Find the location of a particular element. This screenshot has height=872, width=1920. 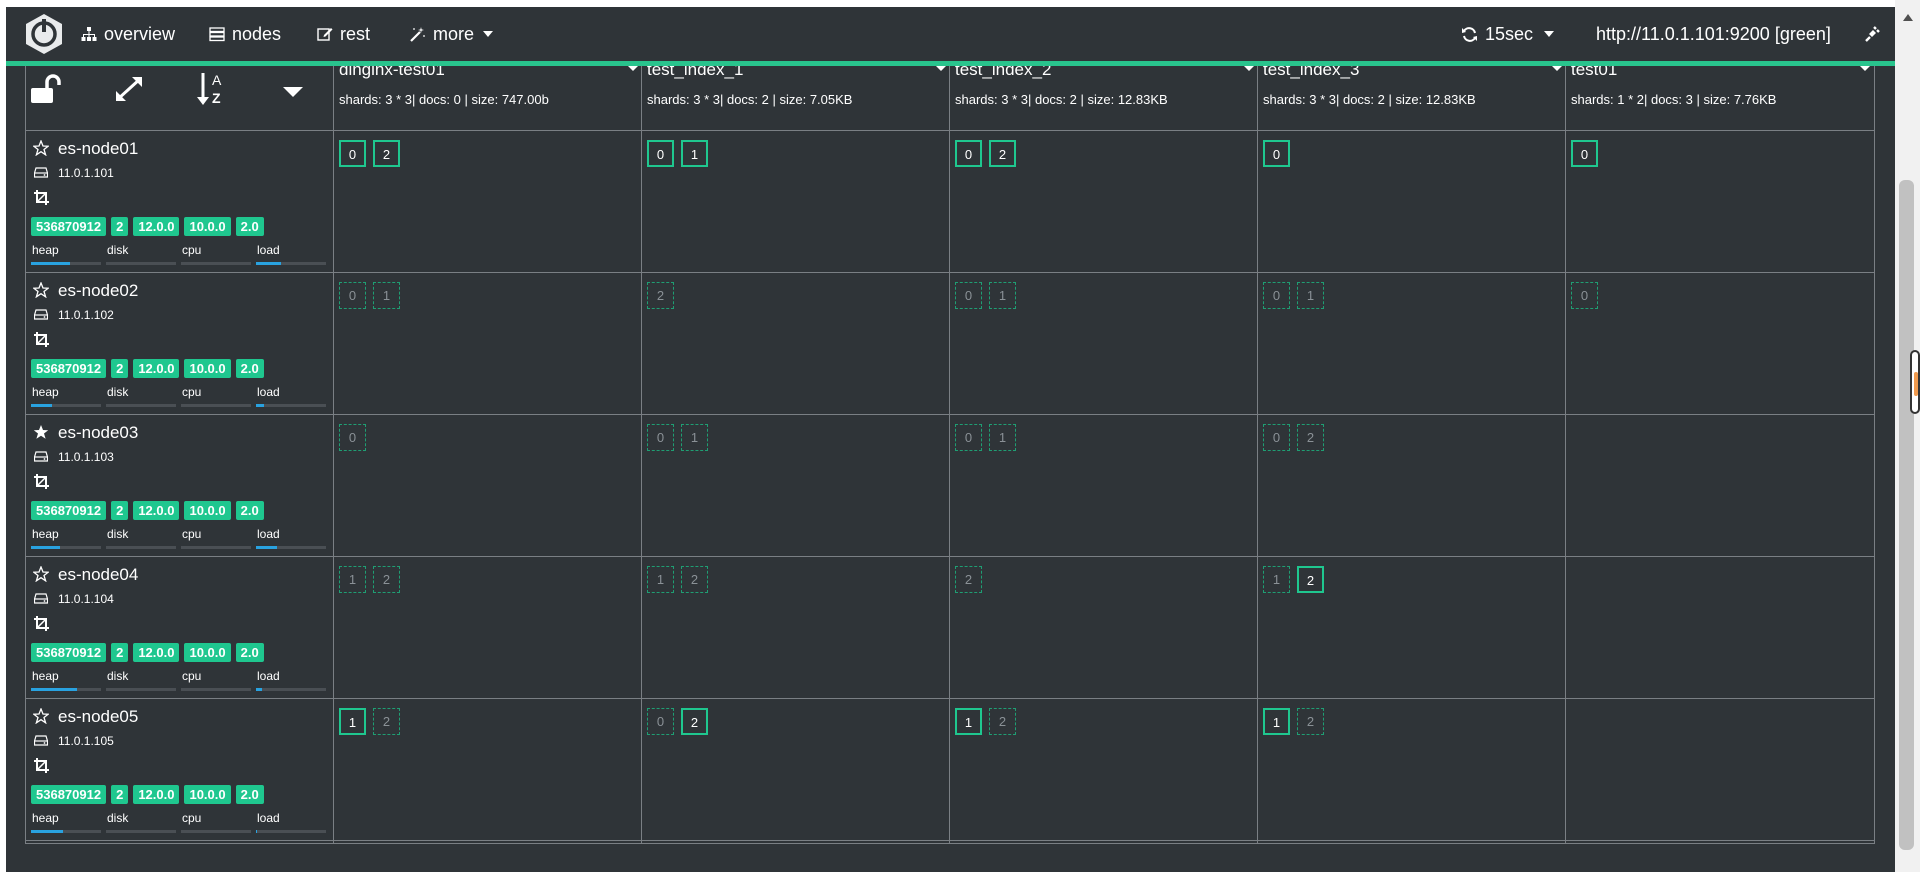

node-metrics: heap disk cpu load is located at coordinates (183, 681).